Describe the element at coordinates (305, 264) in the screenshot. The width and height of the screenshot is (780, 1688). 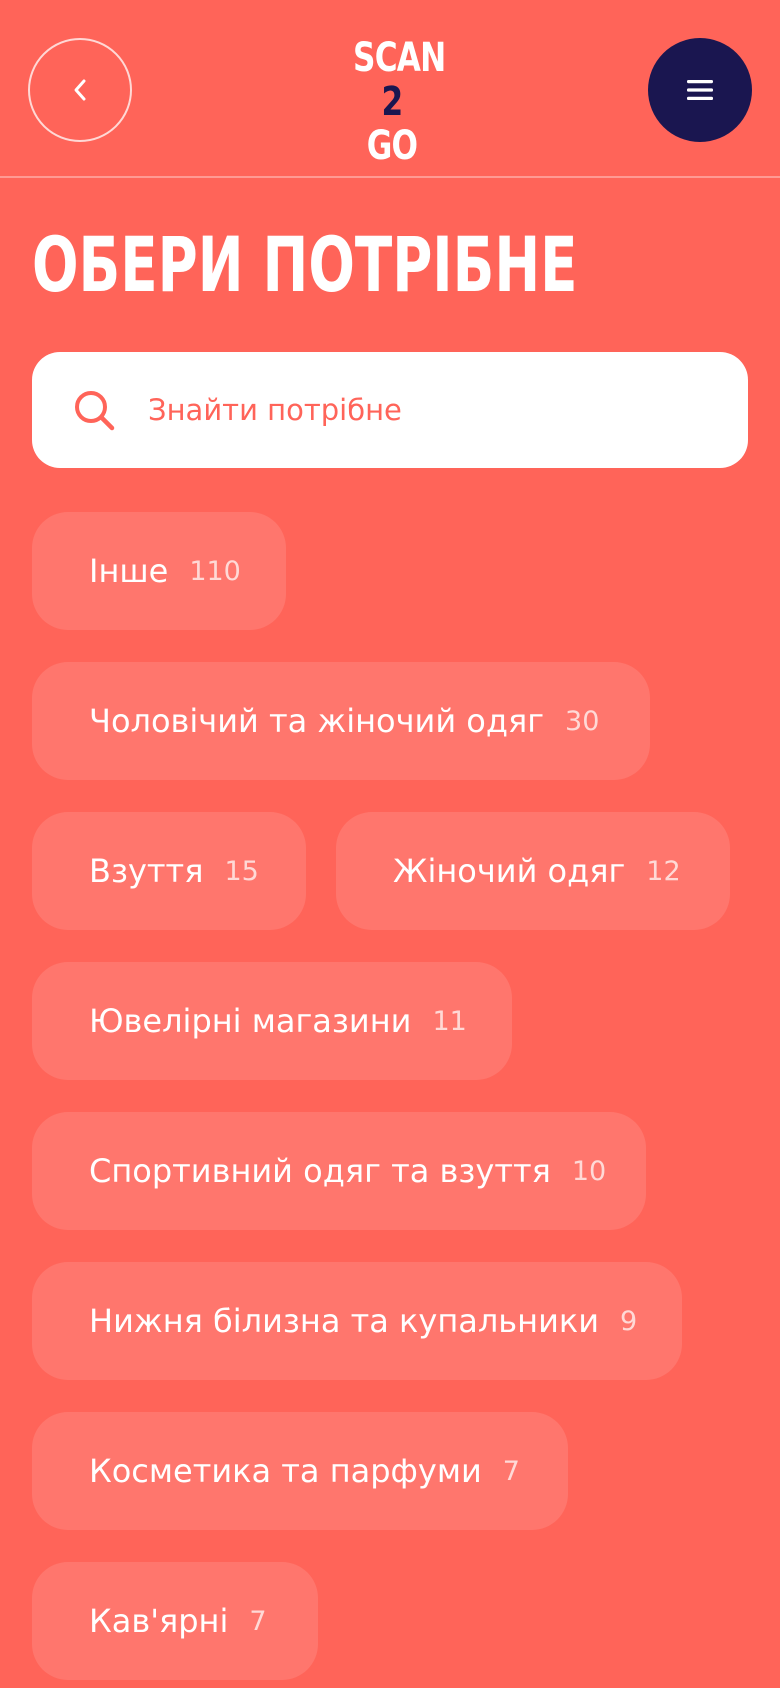
I see `page-title: ОБЕРИ ПОТРІБНЕ` at that location.